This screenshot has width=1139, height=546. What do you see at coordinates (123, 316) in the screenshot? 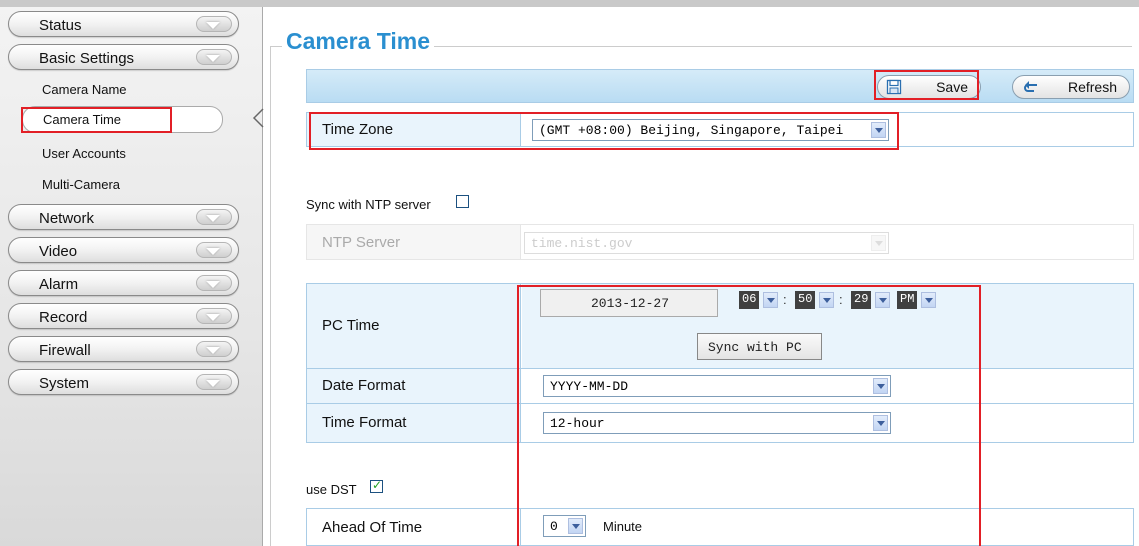
I see `sidebar-item-record: Record` at bounding box center [123, 316].